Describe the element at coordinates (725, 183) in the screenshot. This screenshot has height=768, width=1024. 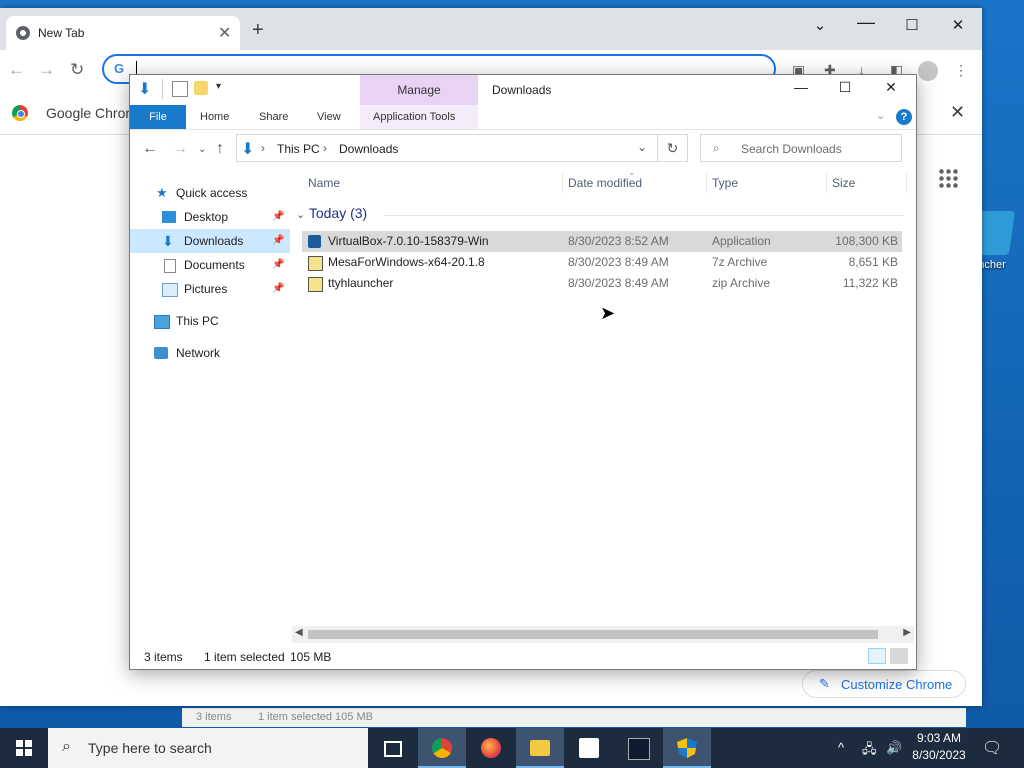
I see `column-header-type: Type` at that location.